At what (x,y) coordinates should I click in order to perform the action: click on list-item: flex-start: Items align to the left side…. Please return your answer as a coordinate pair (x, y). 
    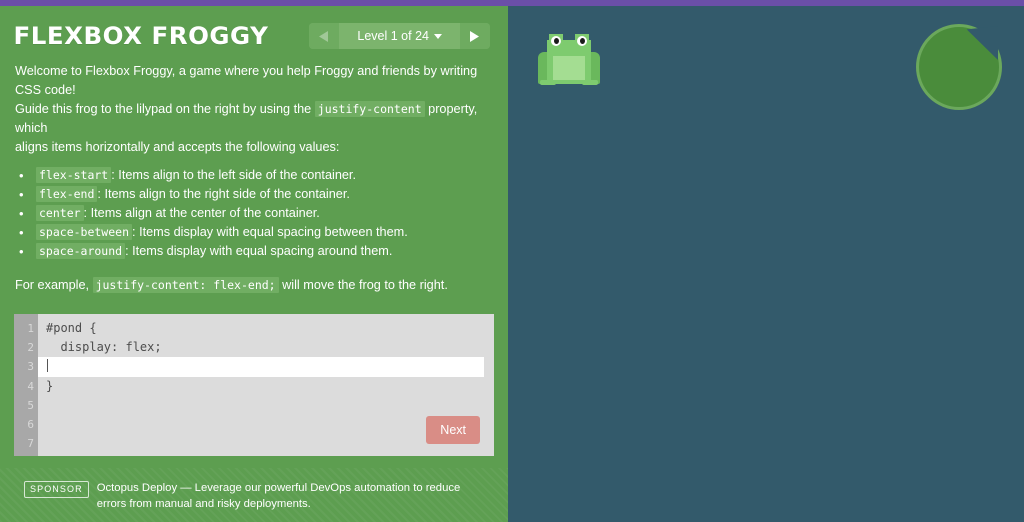
    Looking at the image, I should click on (263, 175).